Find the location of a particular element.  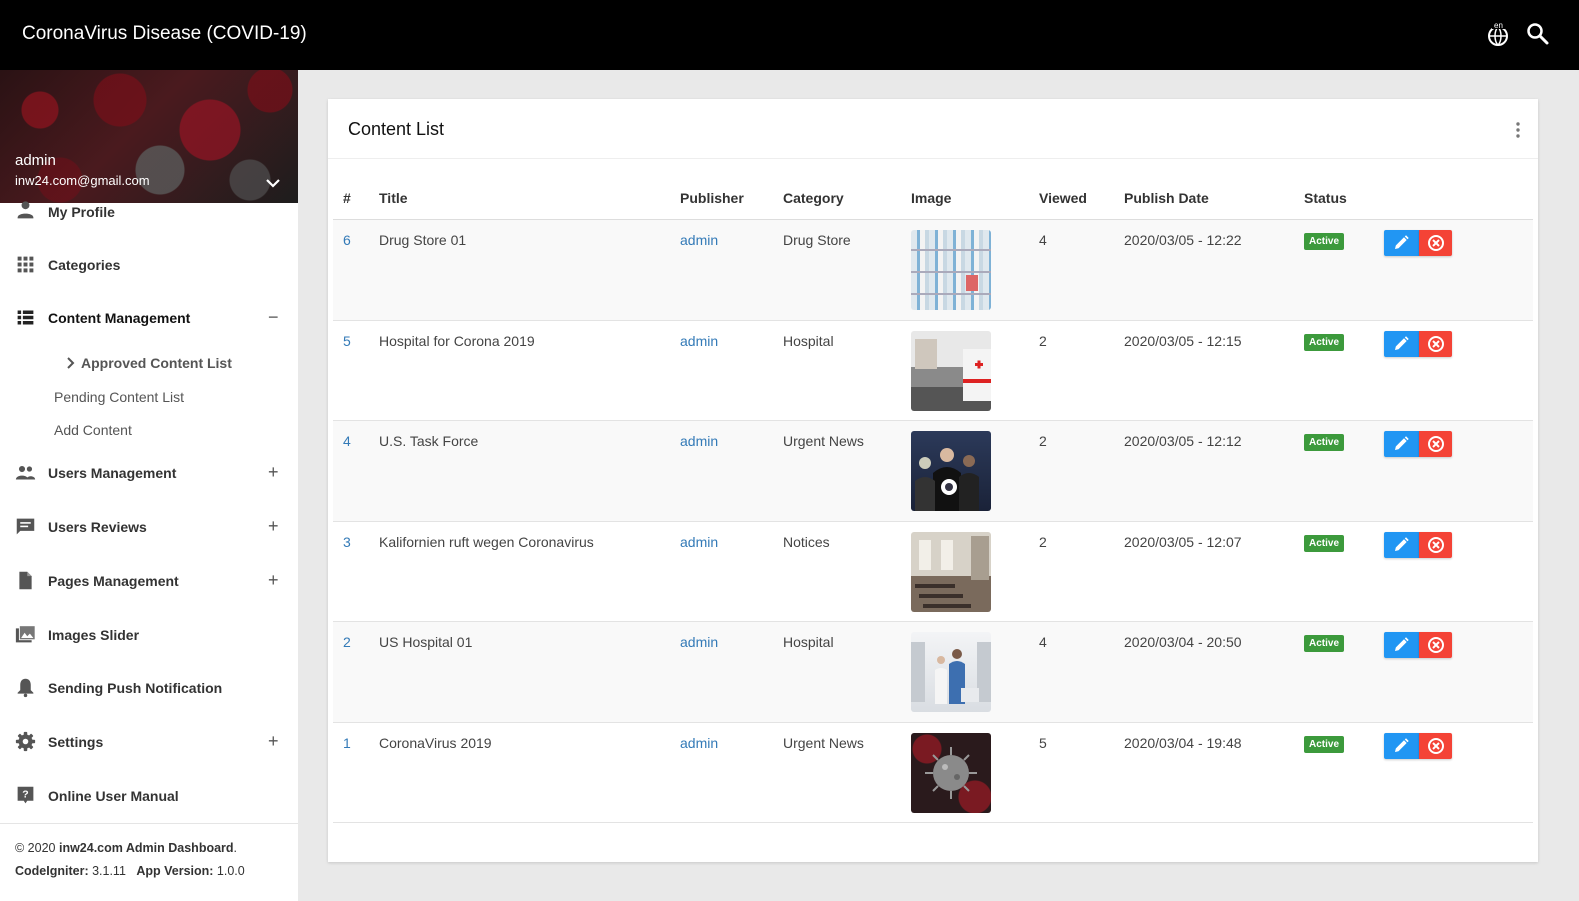

sidebar-item-pages-management: Pages Management + is located at coordinates (149, 582).